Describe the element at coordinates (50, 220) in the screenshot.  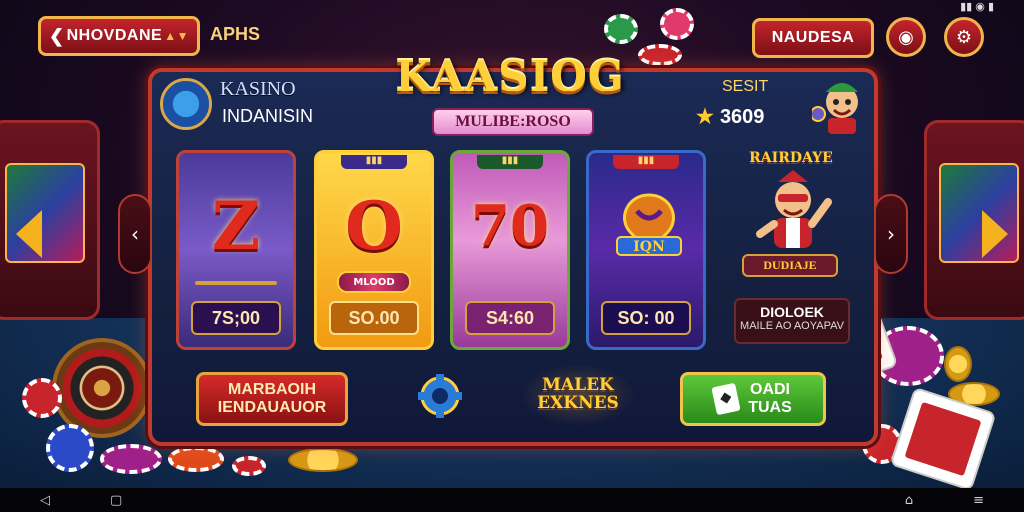
I see `slot-machine-left` at that location.